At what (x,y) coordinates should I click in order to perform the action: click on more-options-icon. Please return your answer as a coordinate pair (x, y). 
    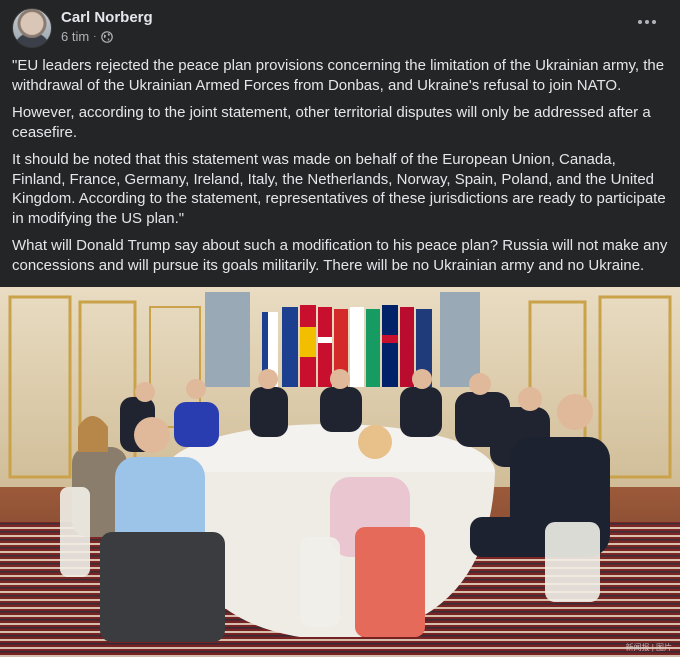
    Looking at the image, I should click on (647, 22).